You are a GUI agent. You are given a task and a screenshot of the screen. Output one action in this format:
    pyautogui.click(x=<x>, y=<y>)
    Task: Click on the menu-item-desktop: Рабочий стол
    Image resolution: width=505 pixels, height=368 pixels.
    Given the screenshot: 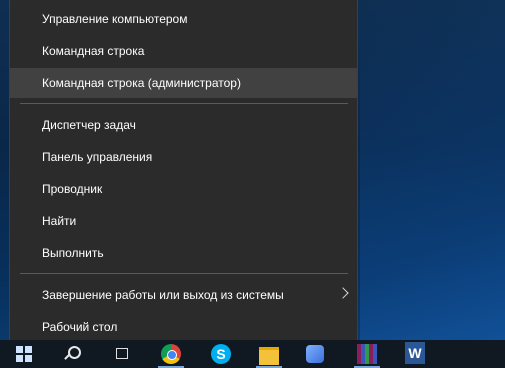 What is the action you would take?
    pyautogui.click(x=183, y=327)
    